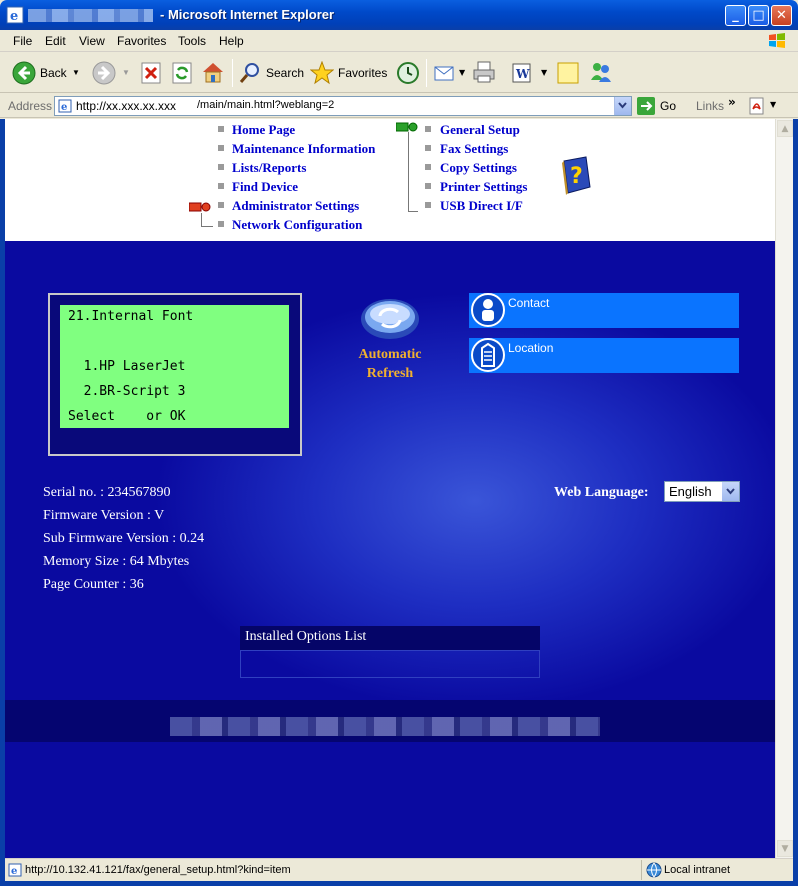 This screenshot has height=886, width=798. Describe the element at coordinates (182, 73) in the screenshot. I see `refresh-icon` at that location.